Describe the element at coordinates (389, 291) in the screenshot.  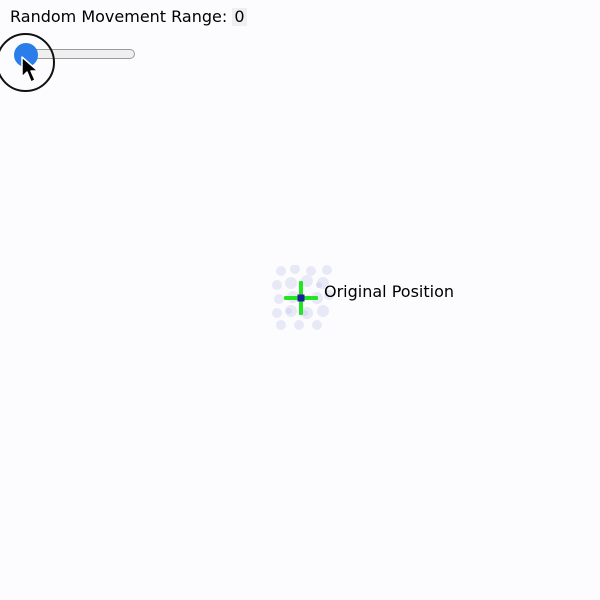
I see `original-position-label: Original Position` at that location.